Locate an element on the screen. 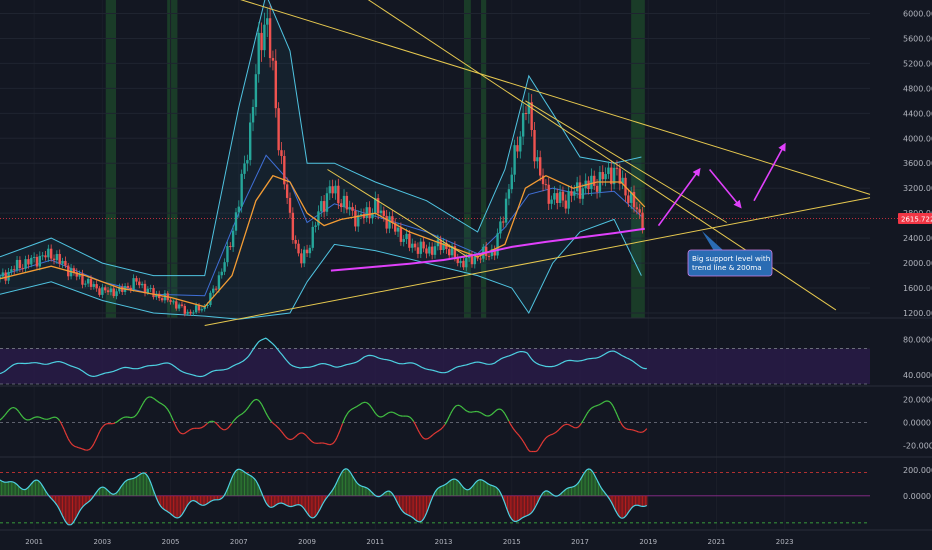 This screenshot has width=932, height=550. momentum-tick-0: 20.0000 is located at coordinates (917, 399).